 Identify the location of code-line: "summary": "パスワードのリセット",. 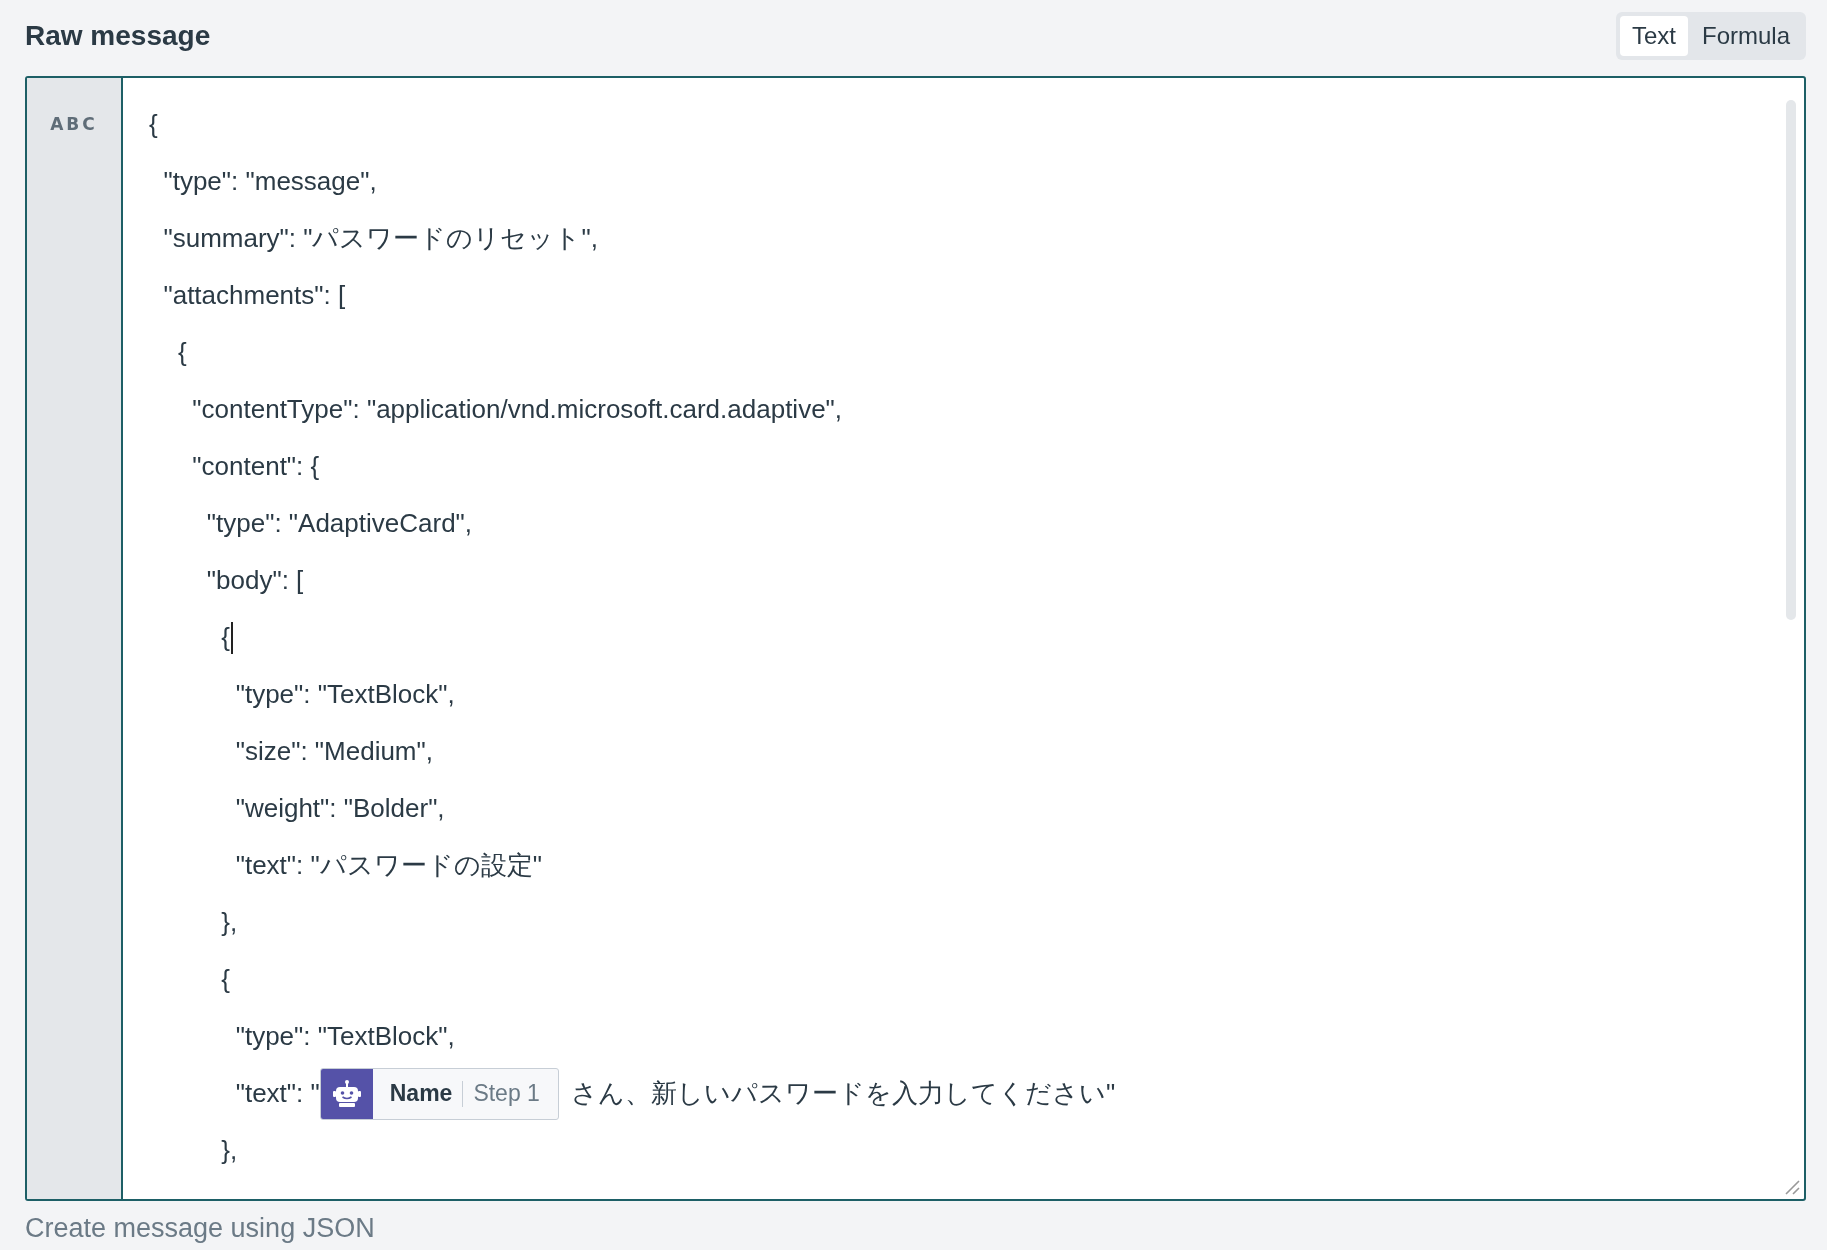
(380, 238).